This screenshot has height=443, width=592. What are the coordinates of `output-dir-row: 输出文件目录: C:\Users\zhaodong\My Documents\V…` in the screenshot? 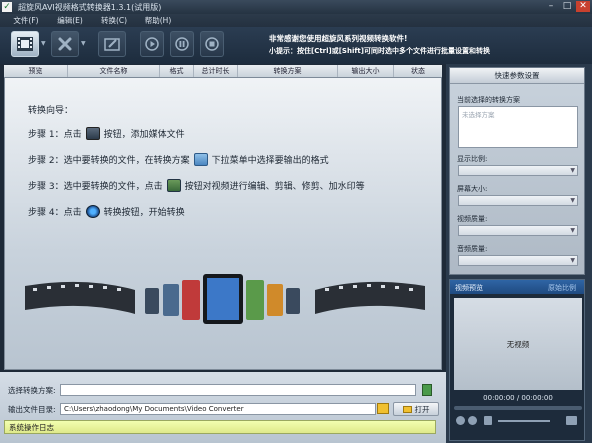 It's located at (223, 409).